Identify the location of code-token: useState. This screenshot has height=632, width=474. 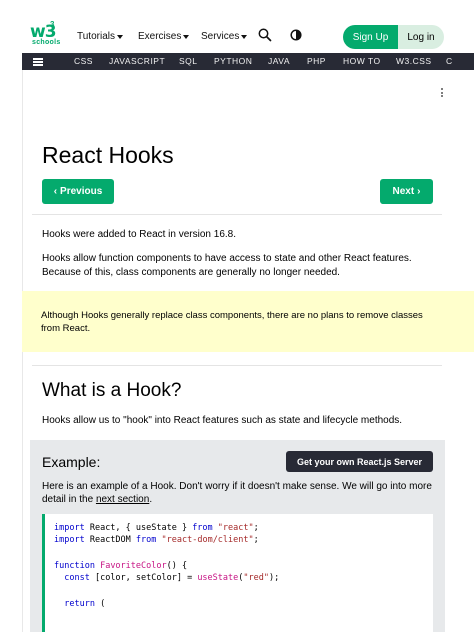
(218, 578).